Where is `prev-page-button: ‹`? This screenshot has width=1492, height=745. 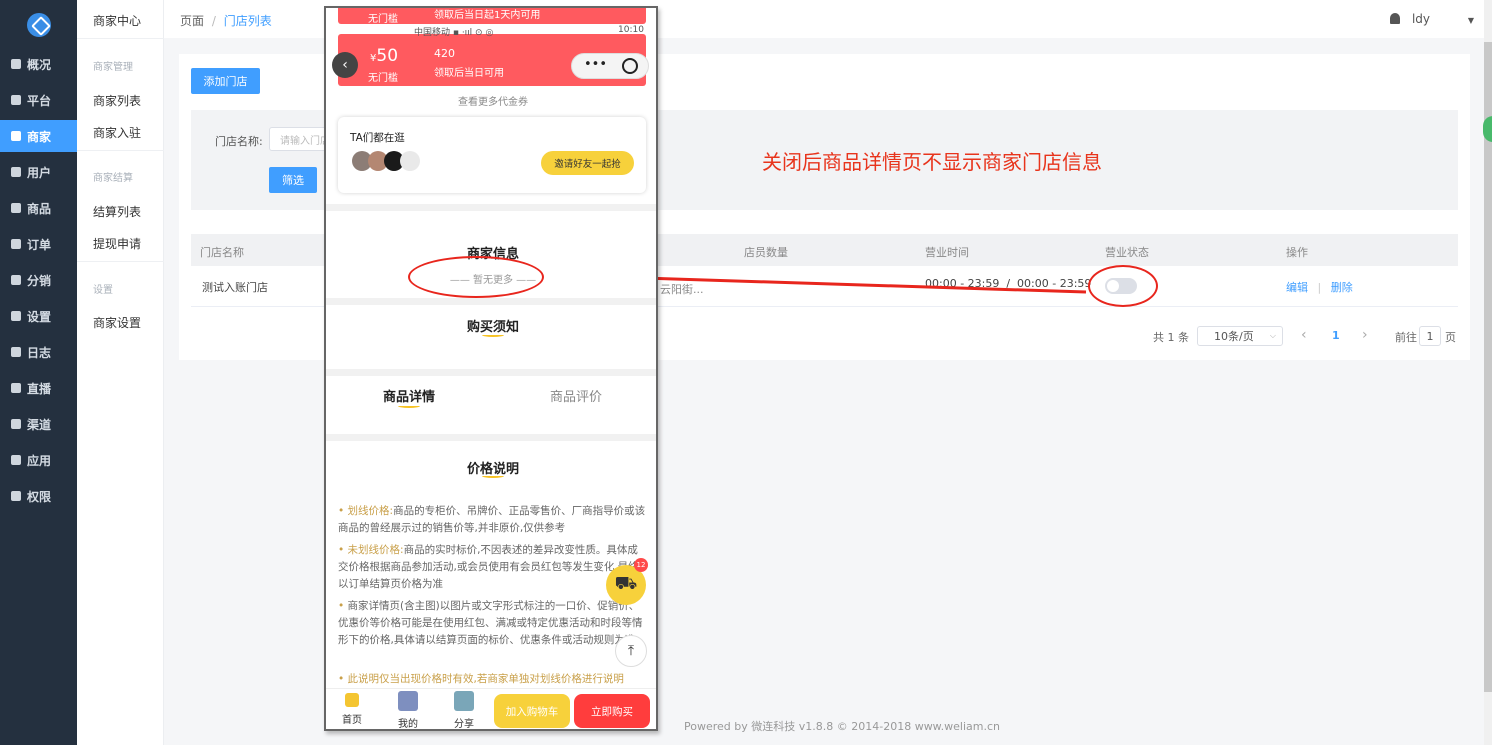
prev-page-button: ‹ is located at coordinates (1304, 335).